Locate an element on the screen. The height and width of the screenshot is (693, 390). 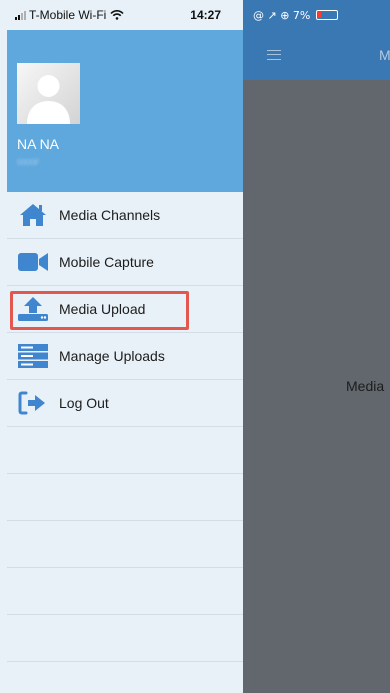
menu-item-manage-uploads: Manage Uploads is located at coordinates (125, 356).